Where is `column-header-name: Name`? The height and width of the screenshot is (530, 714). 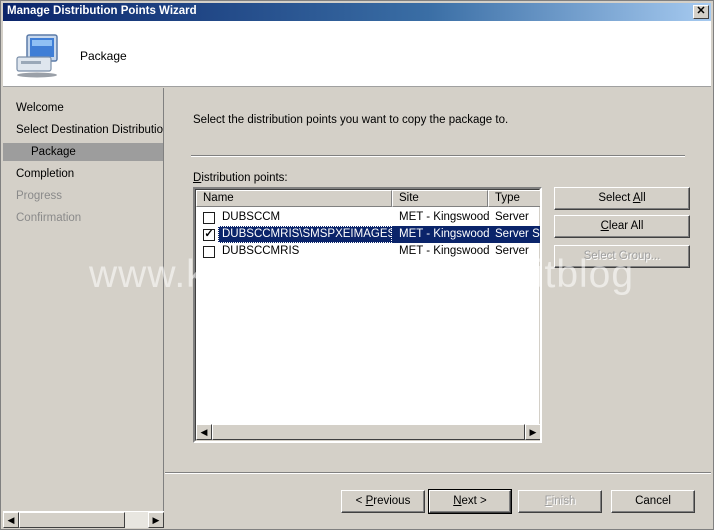
column-header-name: Name is located at coordinates (294, 198).